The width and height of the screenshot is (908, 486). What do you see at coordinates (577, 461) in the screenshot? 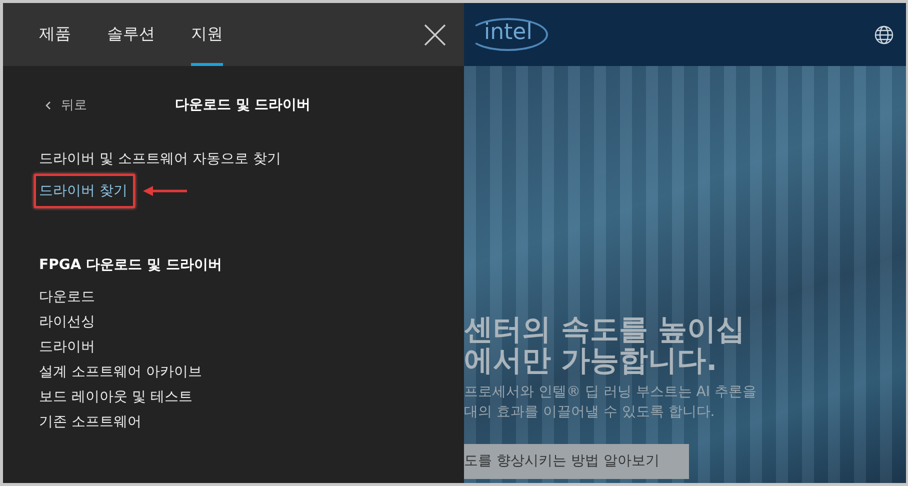
I see `cta-button: 도를 향상시키는 방법 알아보기` at bounding box center [577, 461].